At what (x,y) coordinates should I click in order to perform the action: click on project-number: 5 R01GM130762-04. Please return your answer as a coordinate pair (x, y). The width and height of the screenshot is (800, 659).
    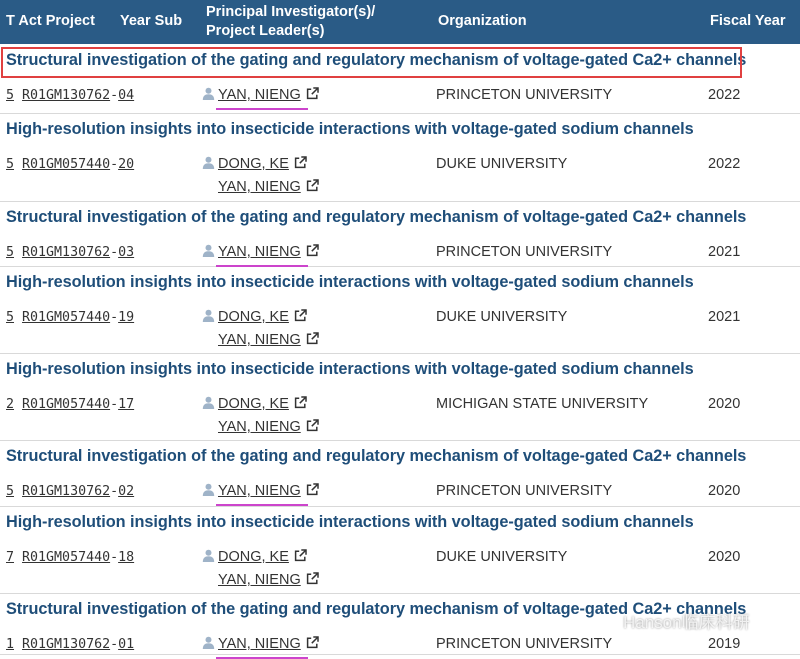
    Looking at the image, I should click on (70, 95).